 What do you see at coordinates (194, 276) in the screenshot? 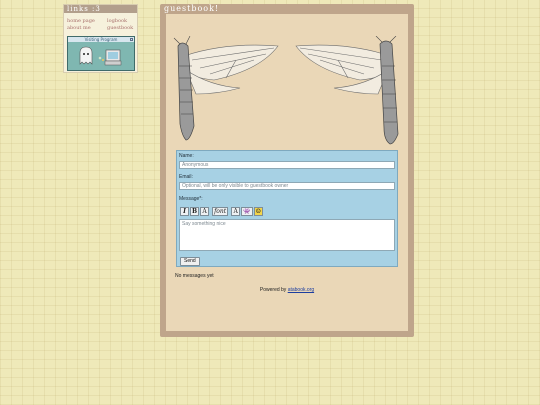
I see `no-messages-text: No messages yet` at bounding box center [194, 276].